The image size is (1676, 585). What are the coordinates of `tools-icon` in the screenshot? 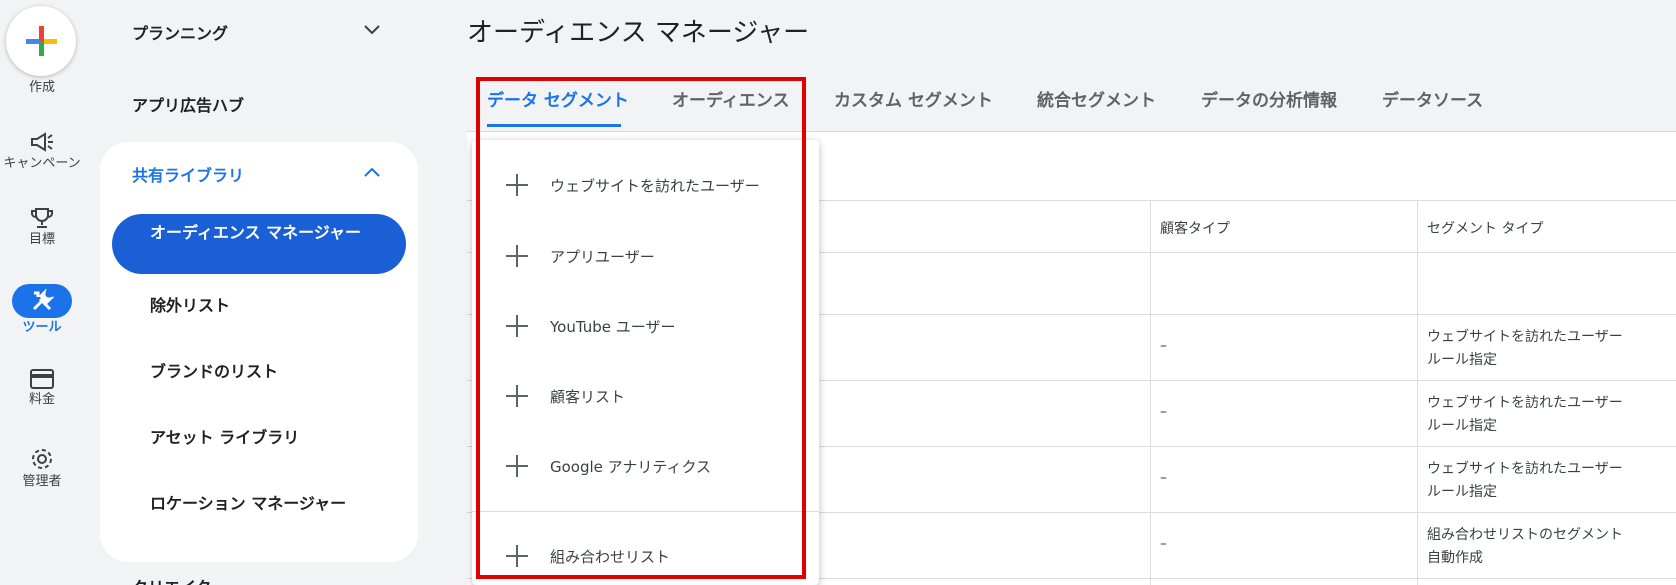 It's located at (43, 300).